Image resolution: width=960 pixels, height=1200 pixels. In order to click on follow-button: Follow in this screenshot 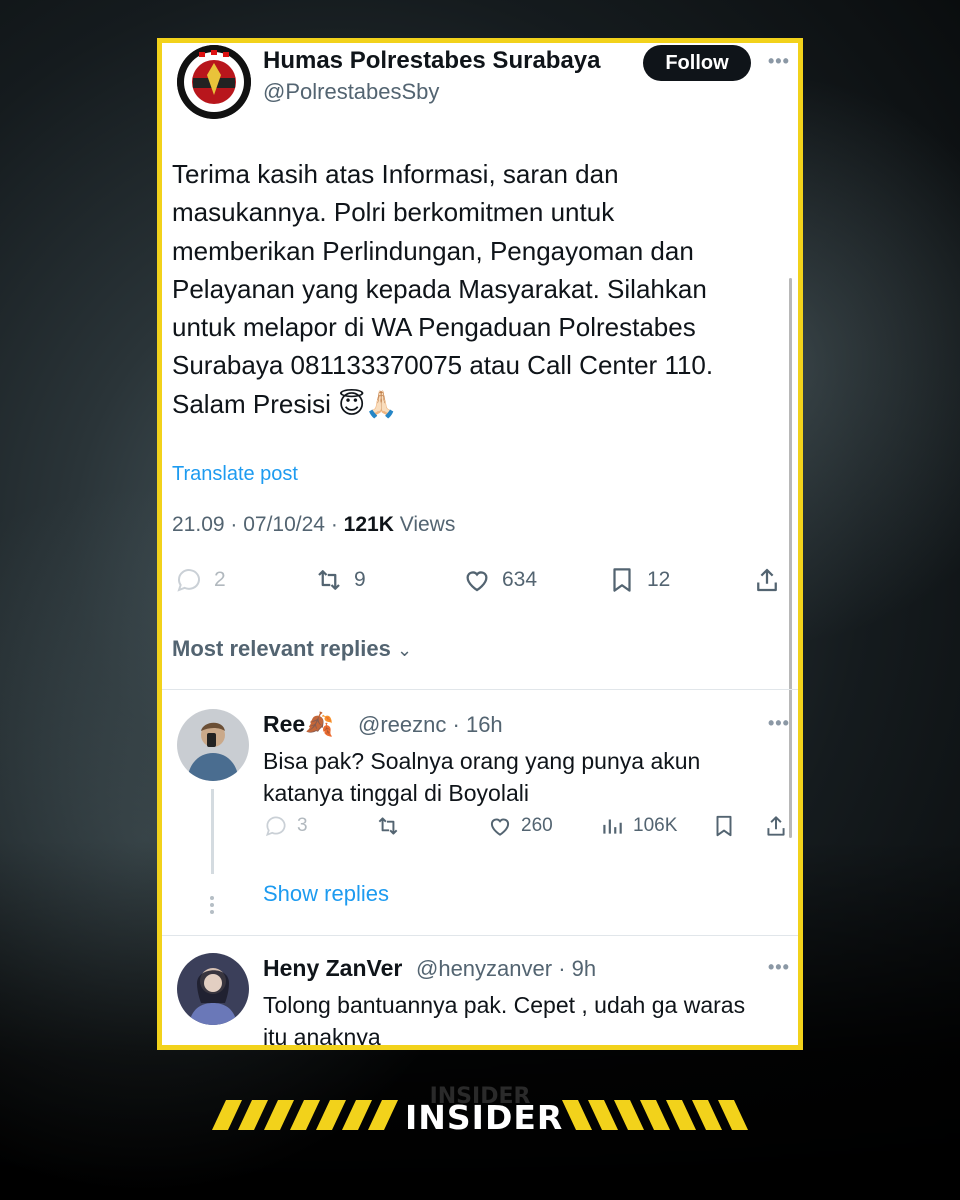, I will do `click(697, 63)`.